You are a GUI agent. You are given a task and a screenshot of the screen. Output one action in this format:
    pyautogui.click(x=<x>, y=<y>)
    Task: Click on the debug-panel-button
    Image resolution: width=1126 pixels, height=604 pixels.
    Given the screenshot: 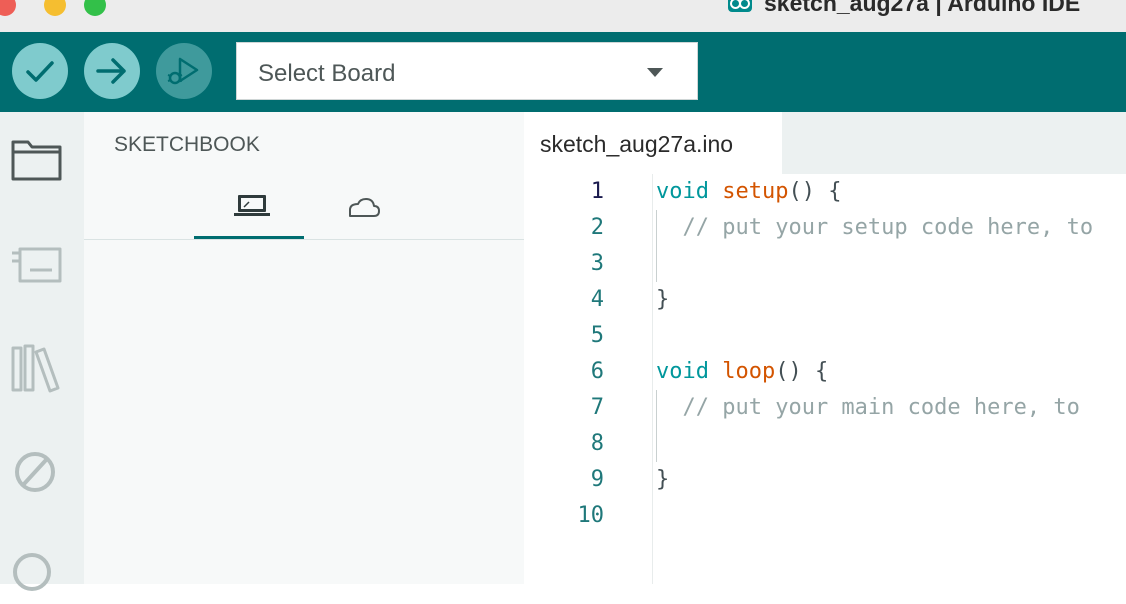 What is the action you would take?
    pyautogui.click(x=36, y=472)
    